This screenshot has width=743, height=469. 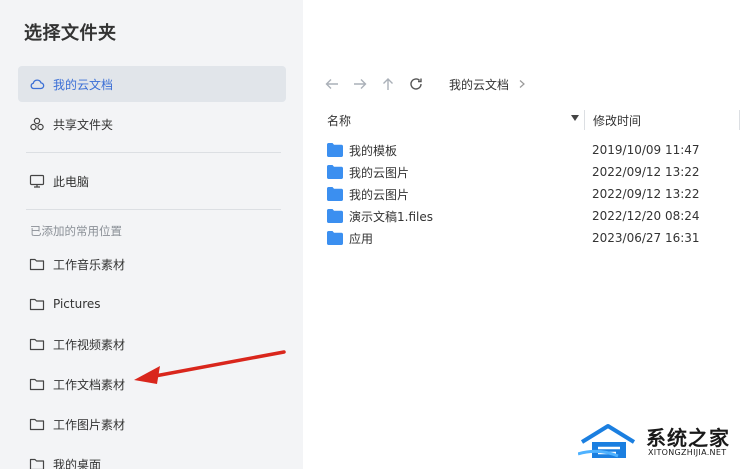 I want to click on column-header-modified: 修改时间, so click(x=617, y=120).